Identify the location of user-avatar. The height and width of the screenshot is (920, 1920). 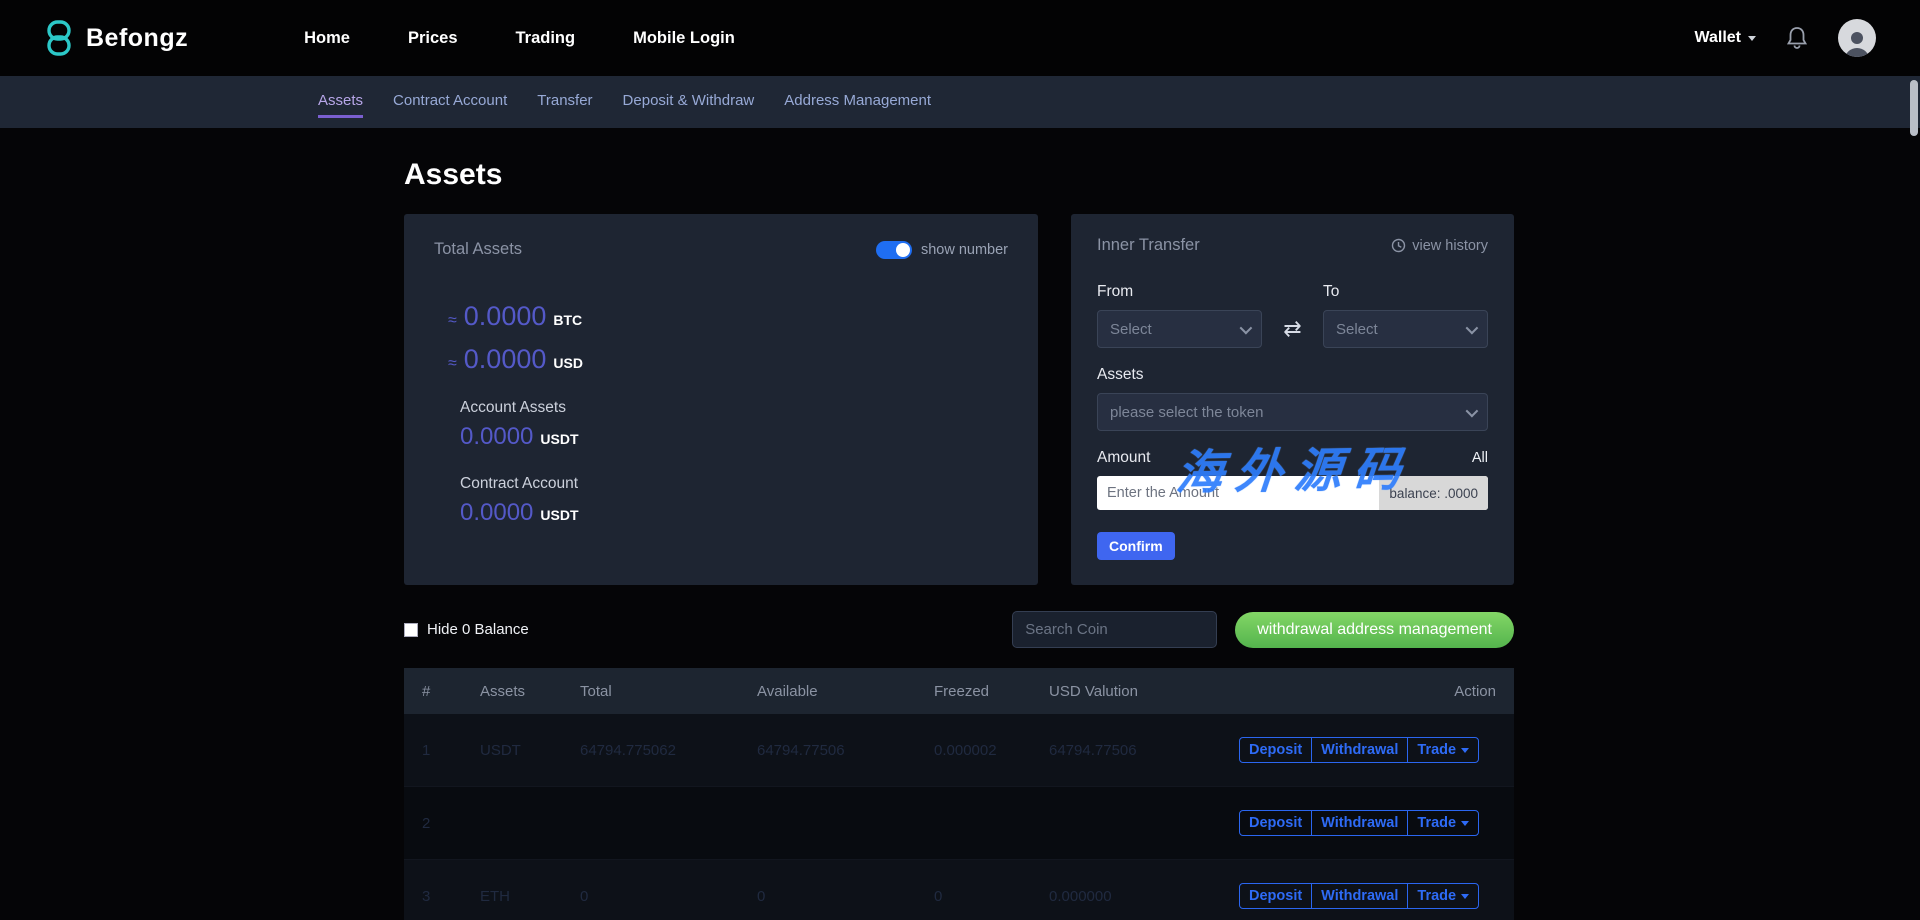
(1857, 38).